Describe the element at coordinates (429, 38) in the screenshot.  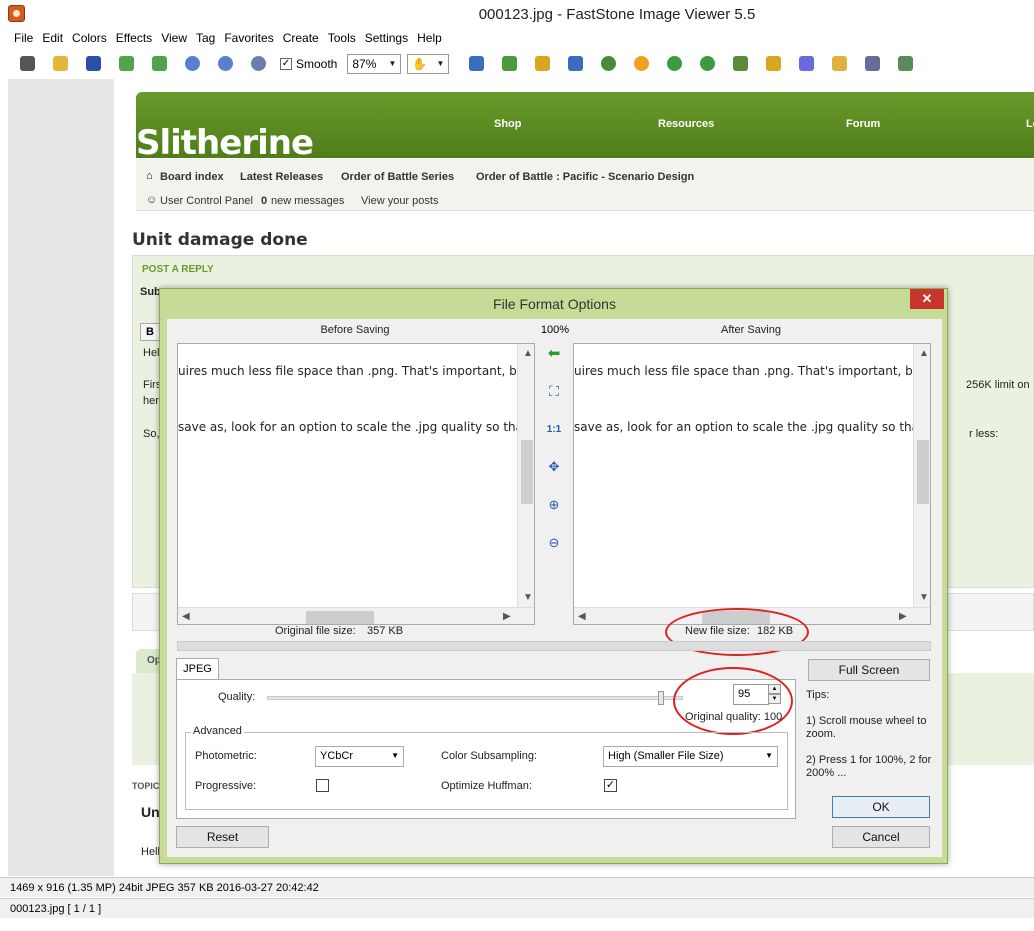
I see `menu-help: Help` at that location.